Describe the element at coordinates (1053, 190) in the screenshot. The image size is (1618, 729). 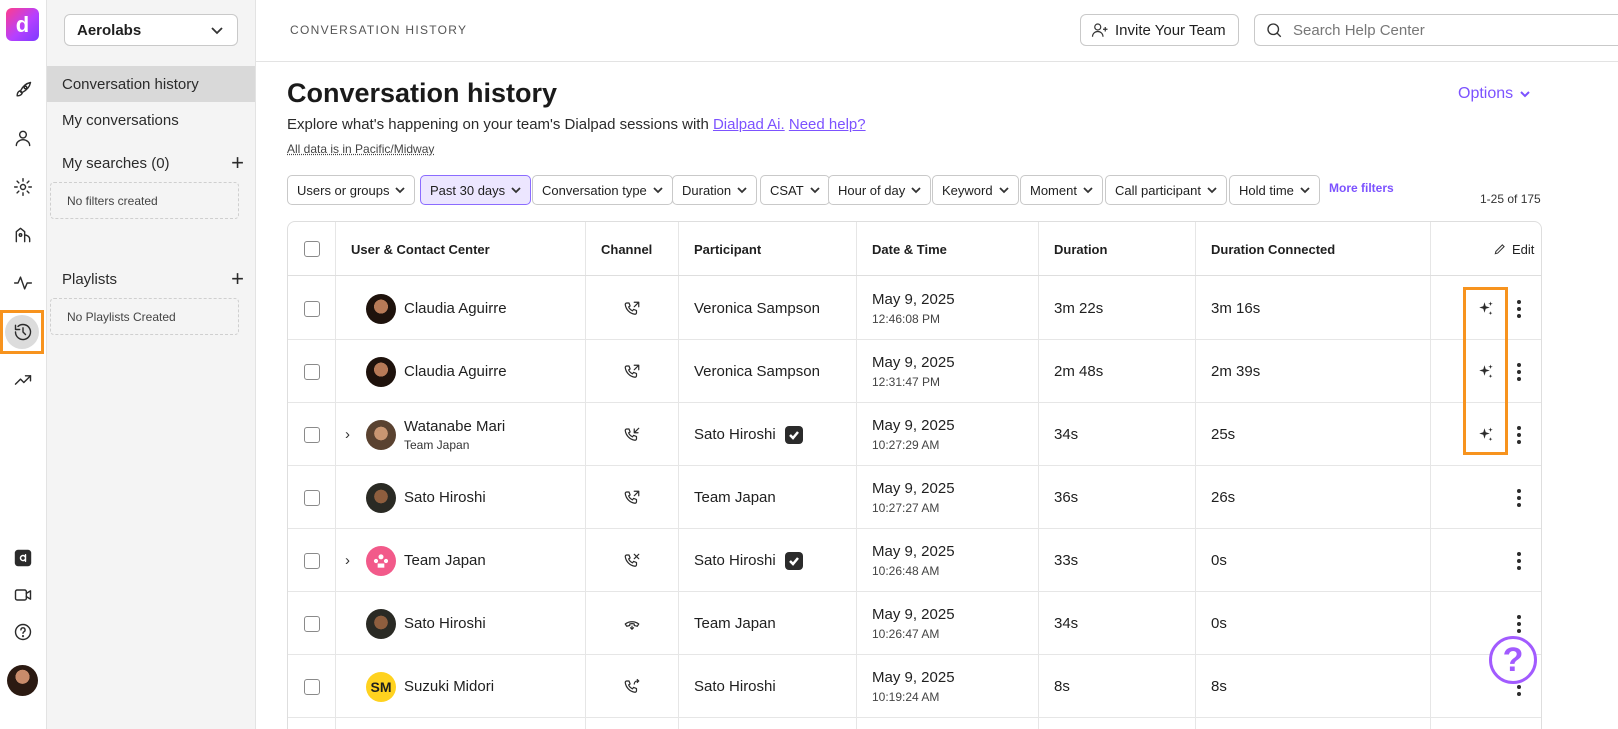
I see `chip-label: Moment` at that location.